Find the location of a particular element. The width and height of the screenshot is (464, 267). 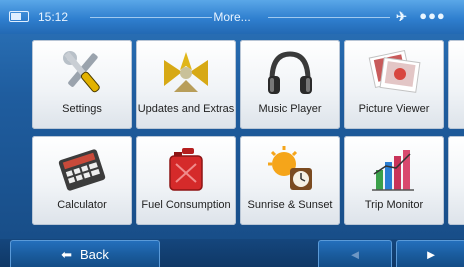

headphones-icon is located at coordinates (290, 73).